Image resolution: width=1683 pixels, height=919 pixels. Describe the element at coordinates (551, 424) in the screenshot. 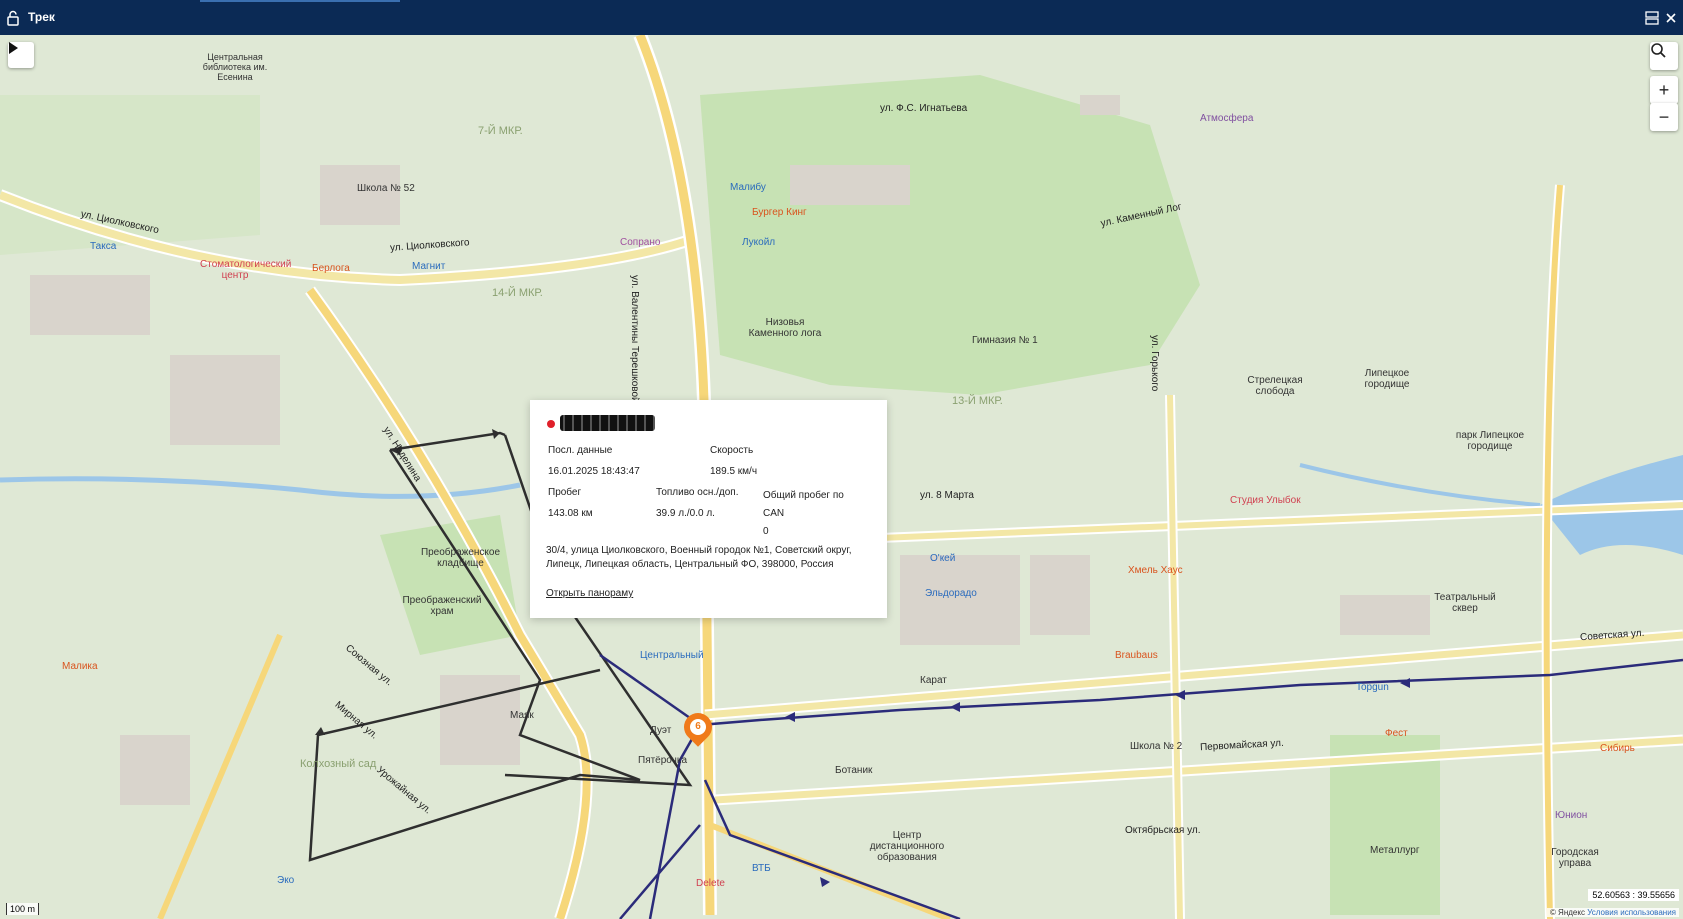

I see `status-dot` at that location.